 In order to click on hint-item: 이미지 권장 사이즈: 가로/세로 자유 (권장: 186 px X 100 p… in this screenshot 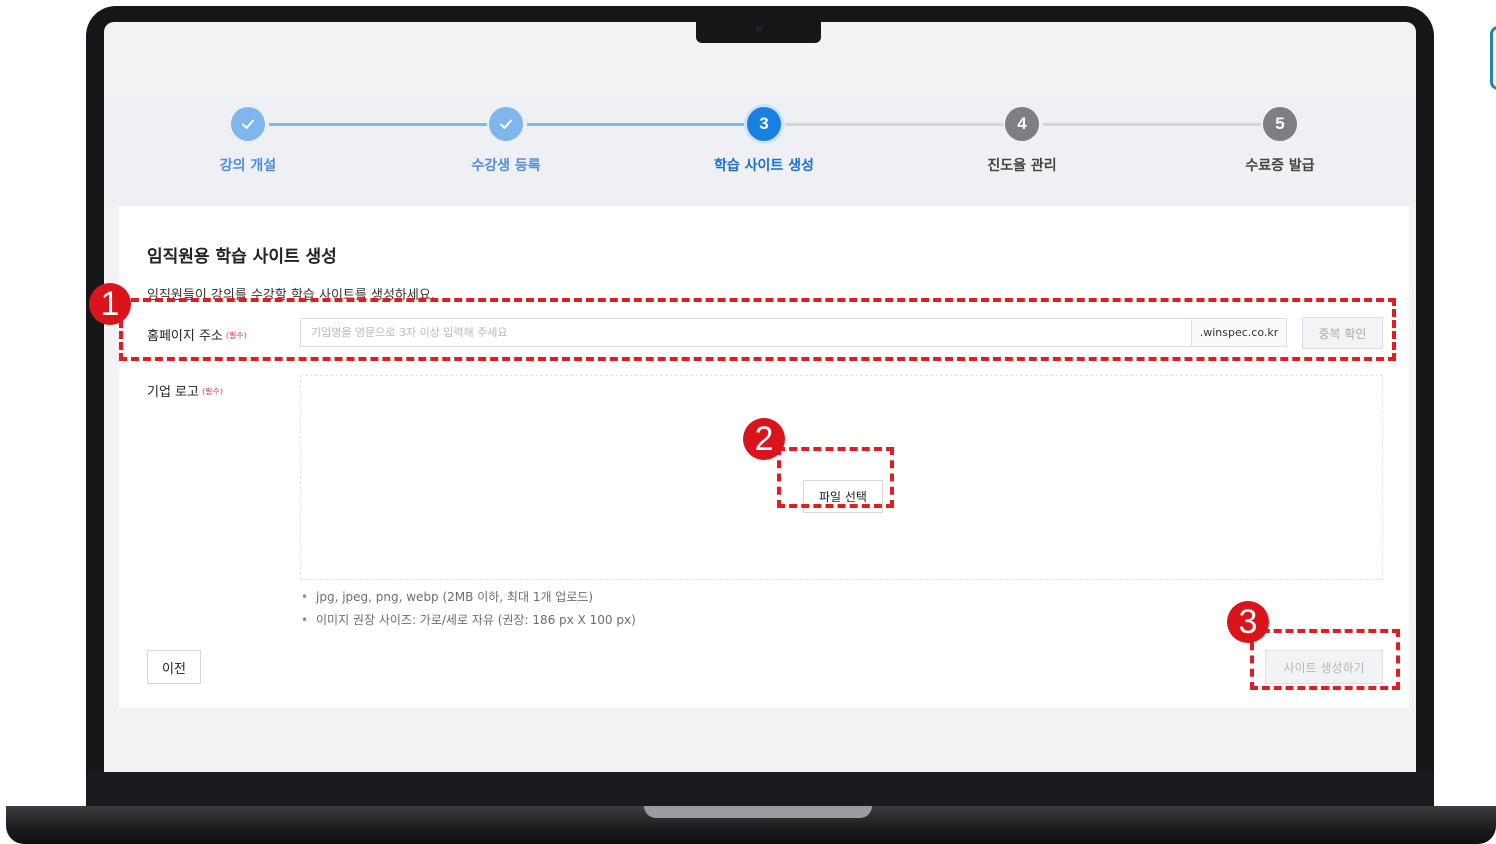, I will do `click(468, 620)`.